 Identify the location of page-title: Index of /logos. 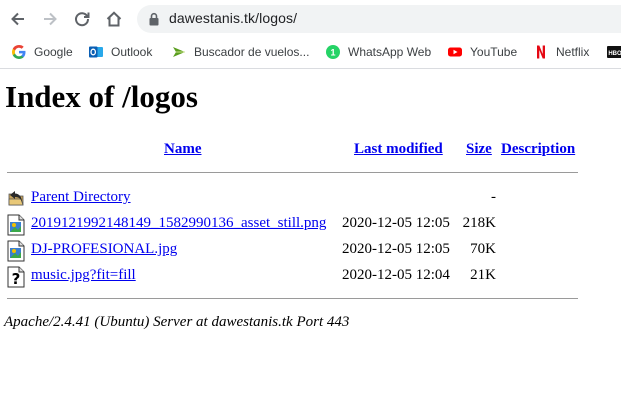
(101, 96).